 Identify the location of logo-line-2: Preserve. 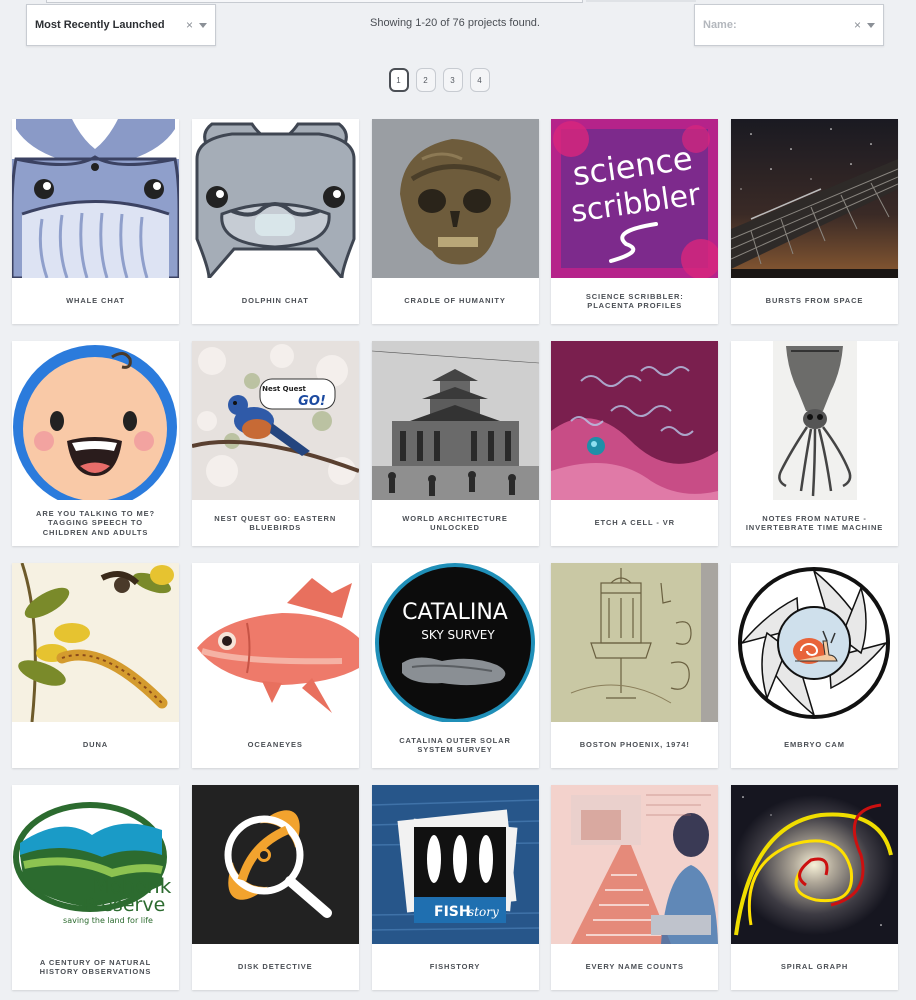
(124, 905).